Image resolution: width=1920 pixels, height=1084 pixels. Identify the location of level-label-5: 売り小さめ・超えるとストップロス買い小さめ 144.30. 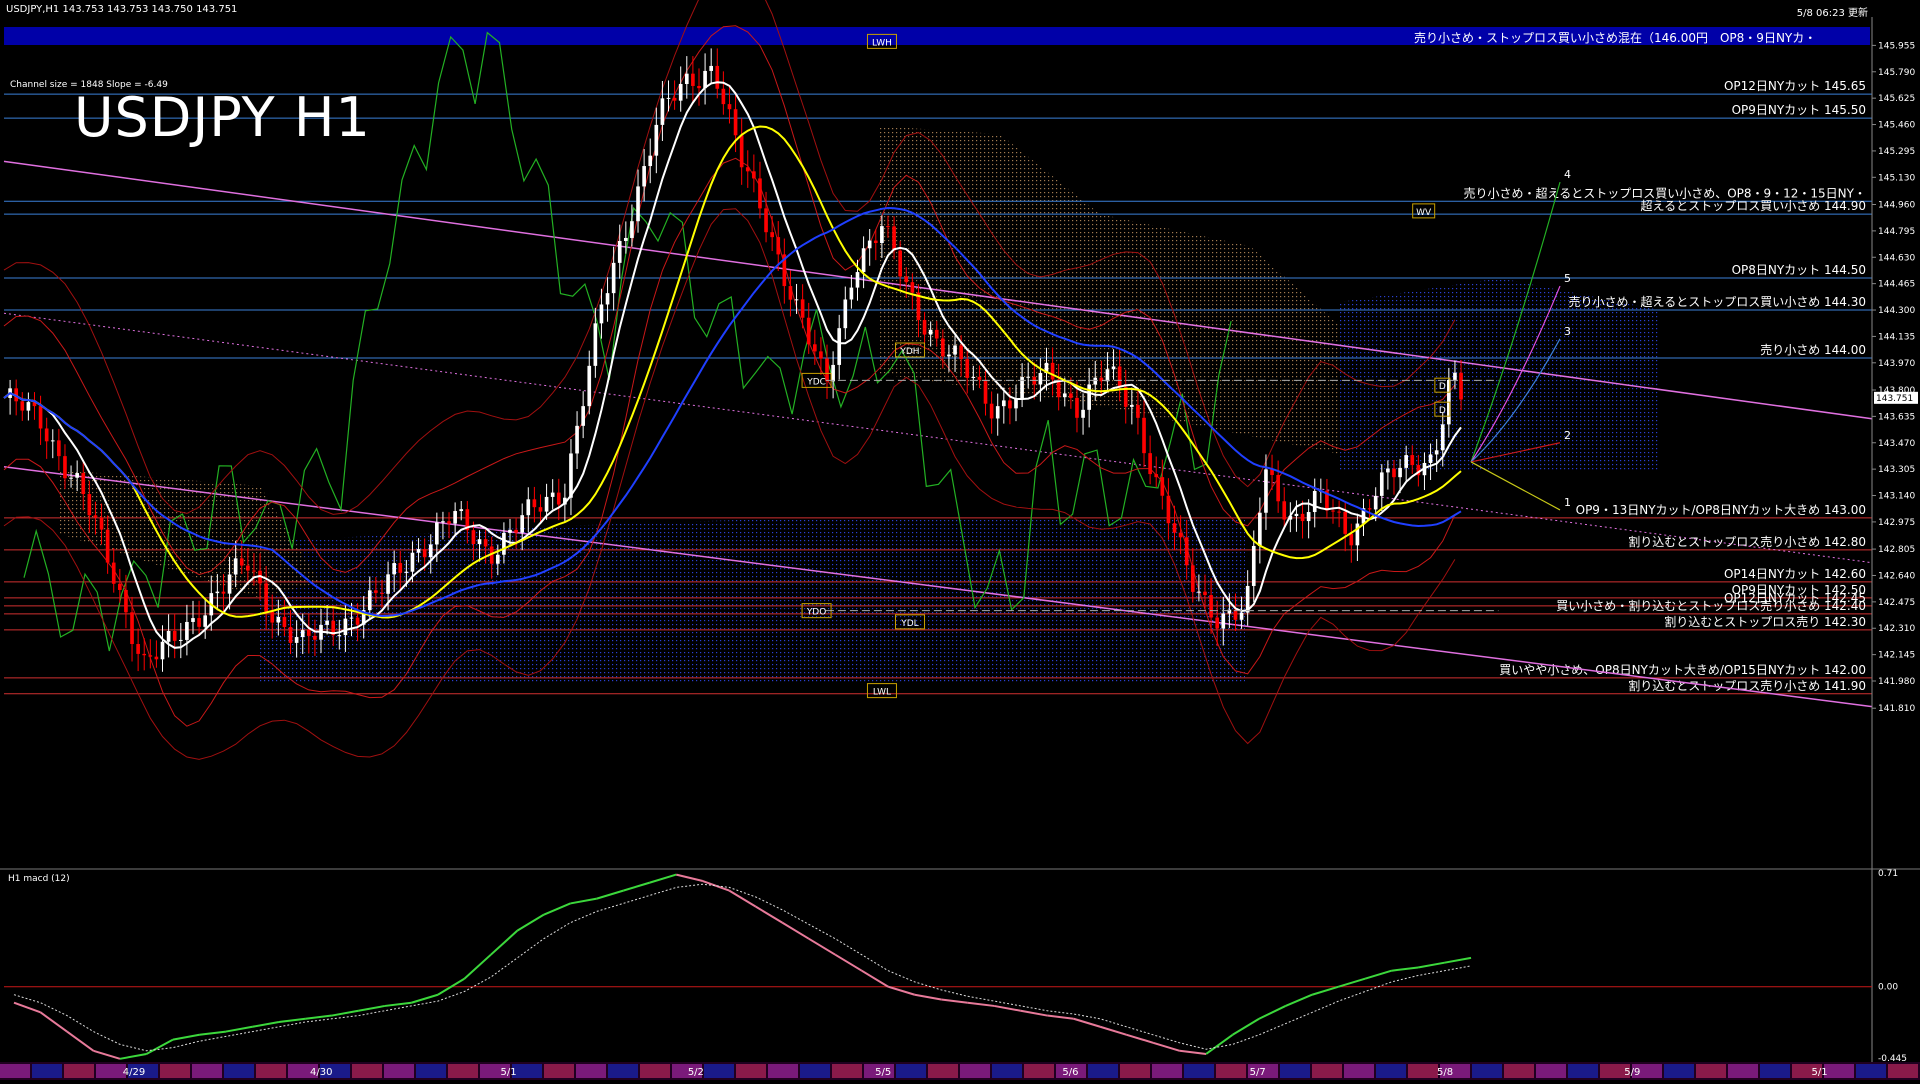
(1717, 301).